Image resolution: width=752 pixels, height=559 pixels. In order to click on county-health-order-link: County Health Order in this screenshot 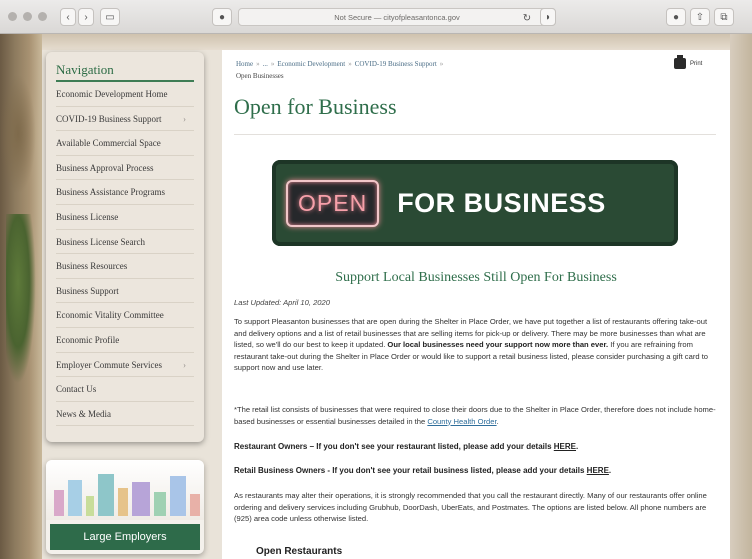, I will do `click(461, 421)`.